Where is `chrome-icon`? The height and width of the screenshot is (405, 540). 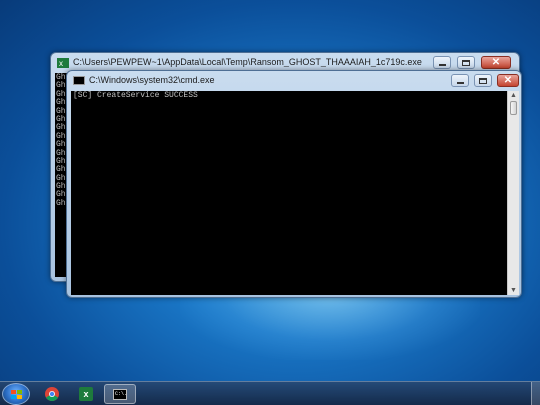
chrome-icon is located at coordinates (52, 394).